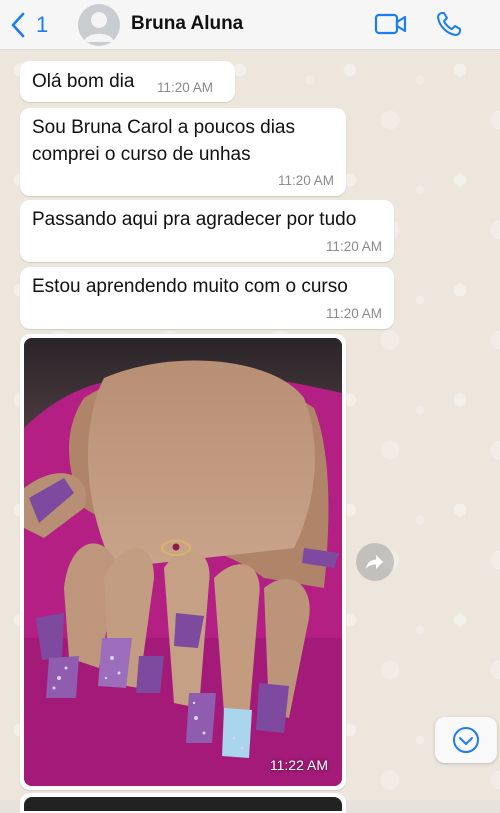 This screenshot has height=813, width=500. Describe the element at coordinates (187, 24) in the screenshot. I see `contact-name: Bruna Aluna` at that location.